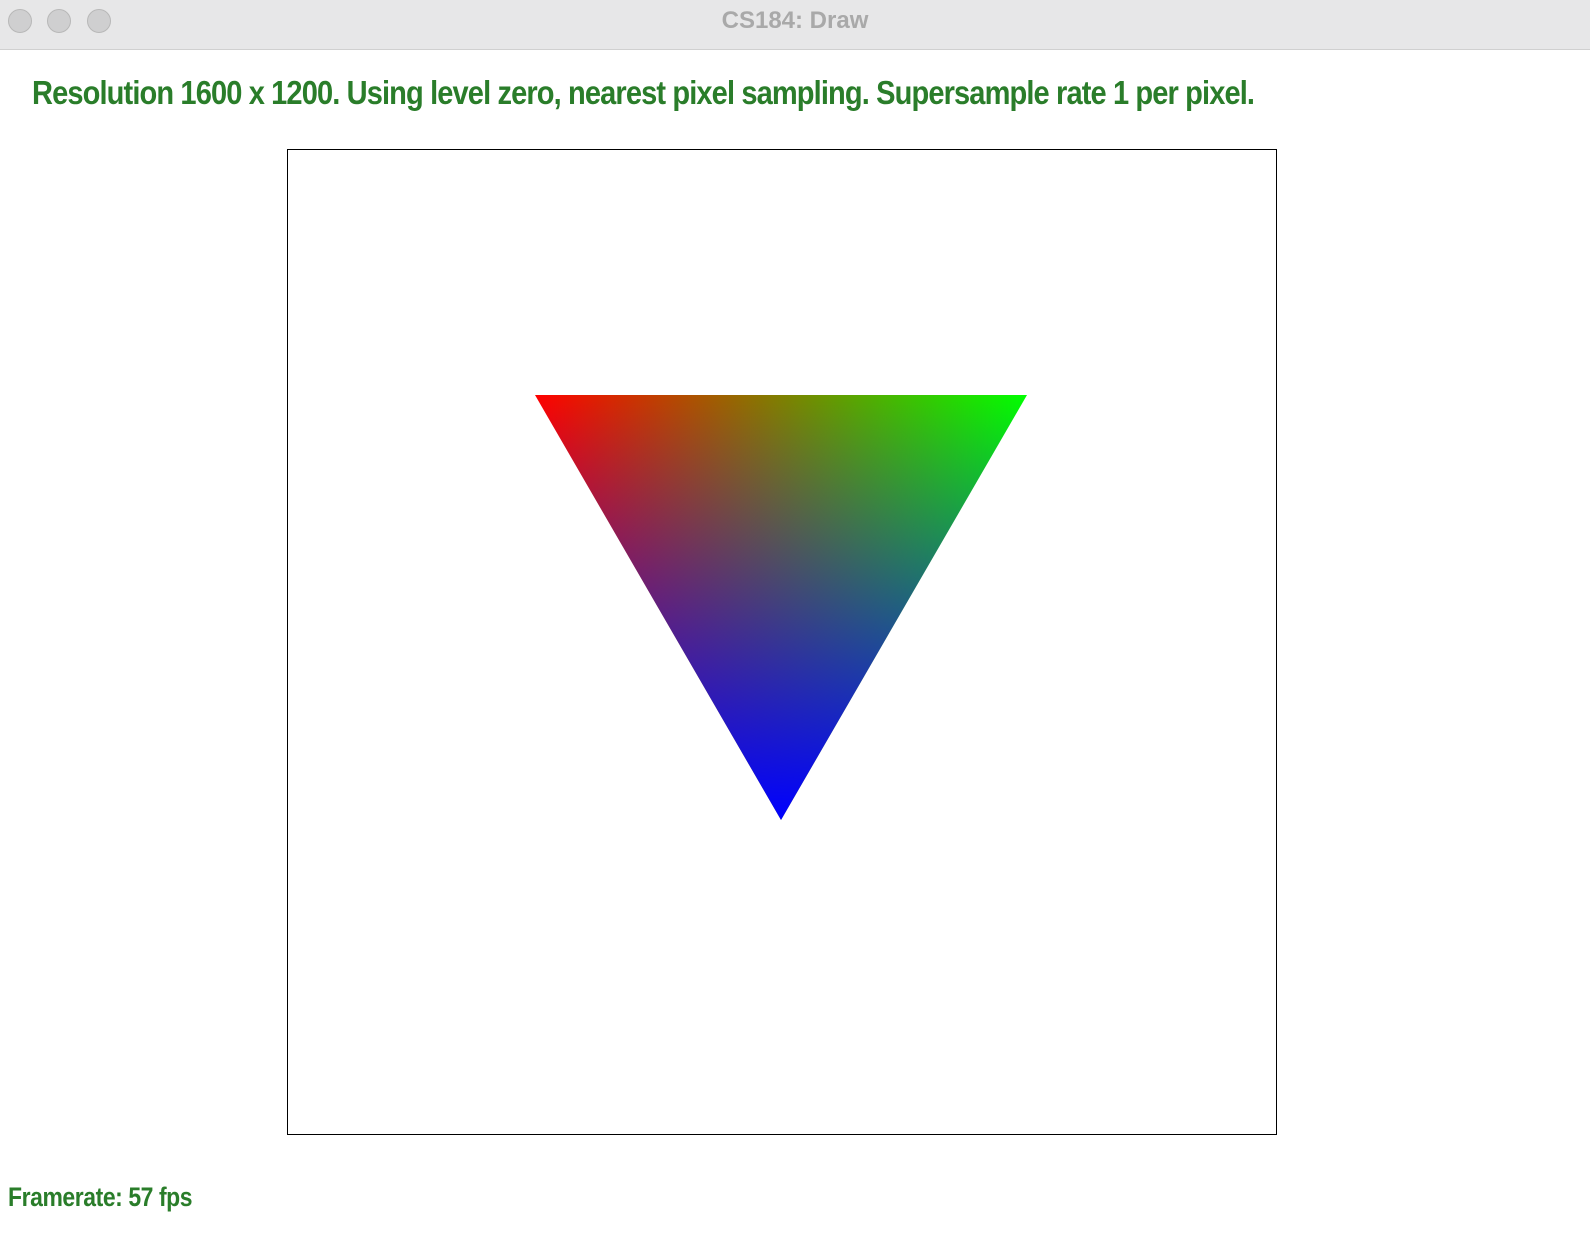  I want to click on title-bar: CS184: Draw, so click(795, 25).